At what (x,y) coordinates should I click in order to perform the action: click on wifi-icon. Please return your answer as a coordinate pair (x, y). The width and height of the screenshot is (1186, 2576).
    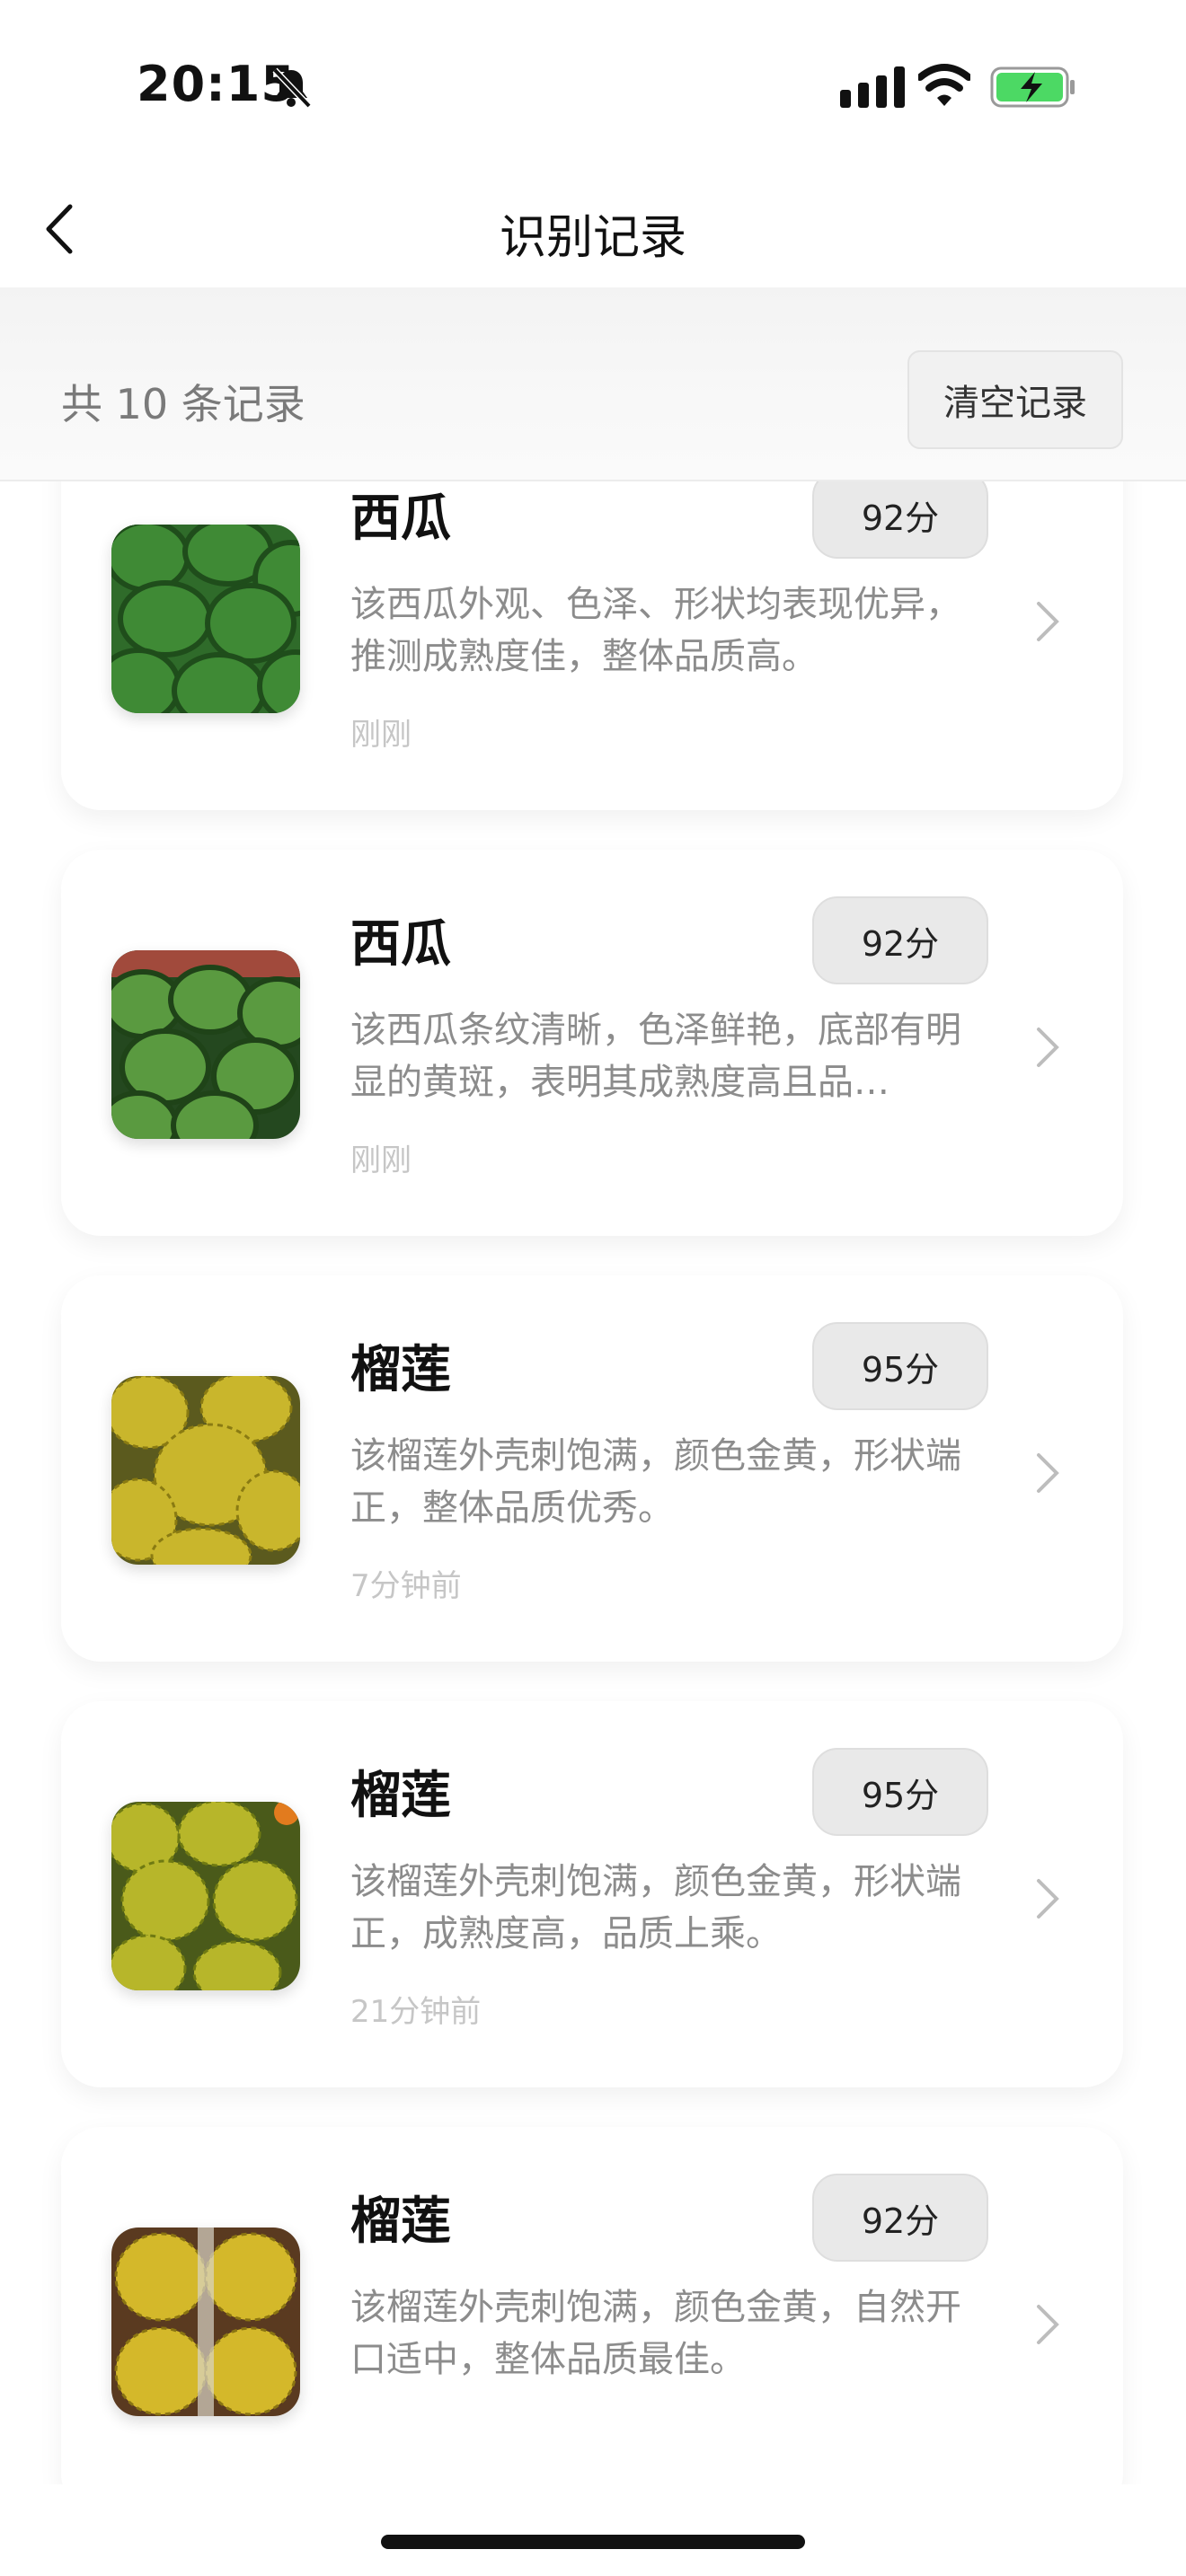
    Looking at the image, I should click on (944, 85).